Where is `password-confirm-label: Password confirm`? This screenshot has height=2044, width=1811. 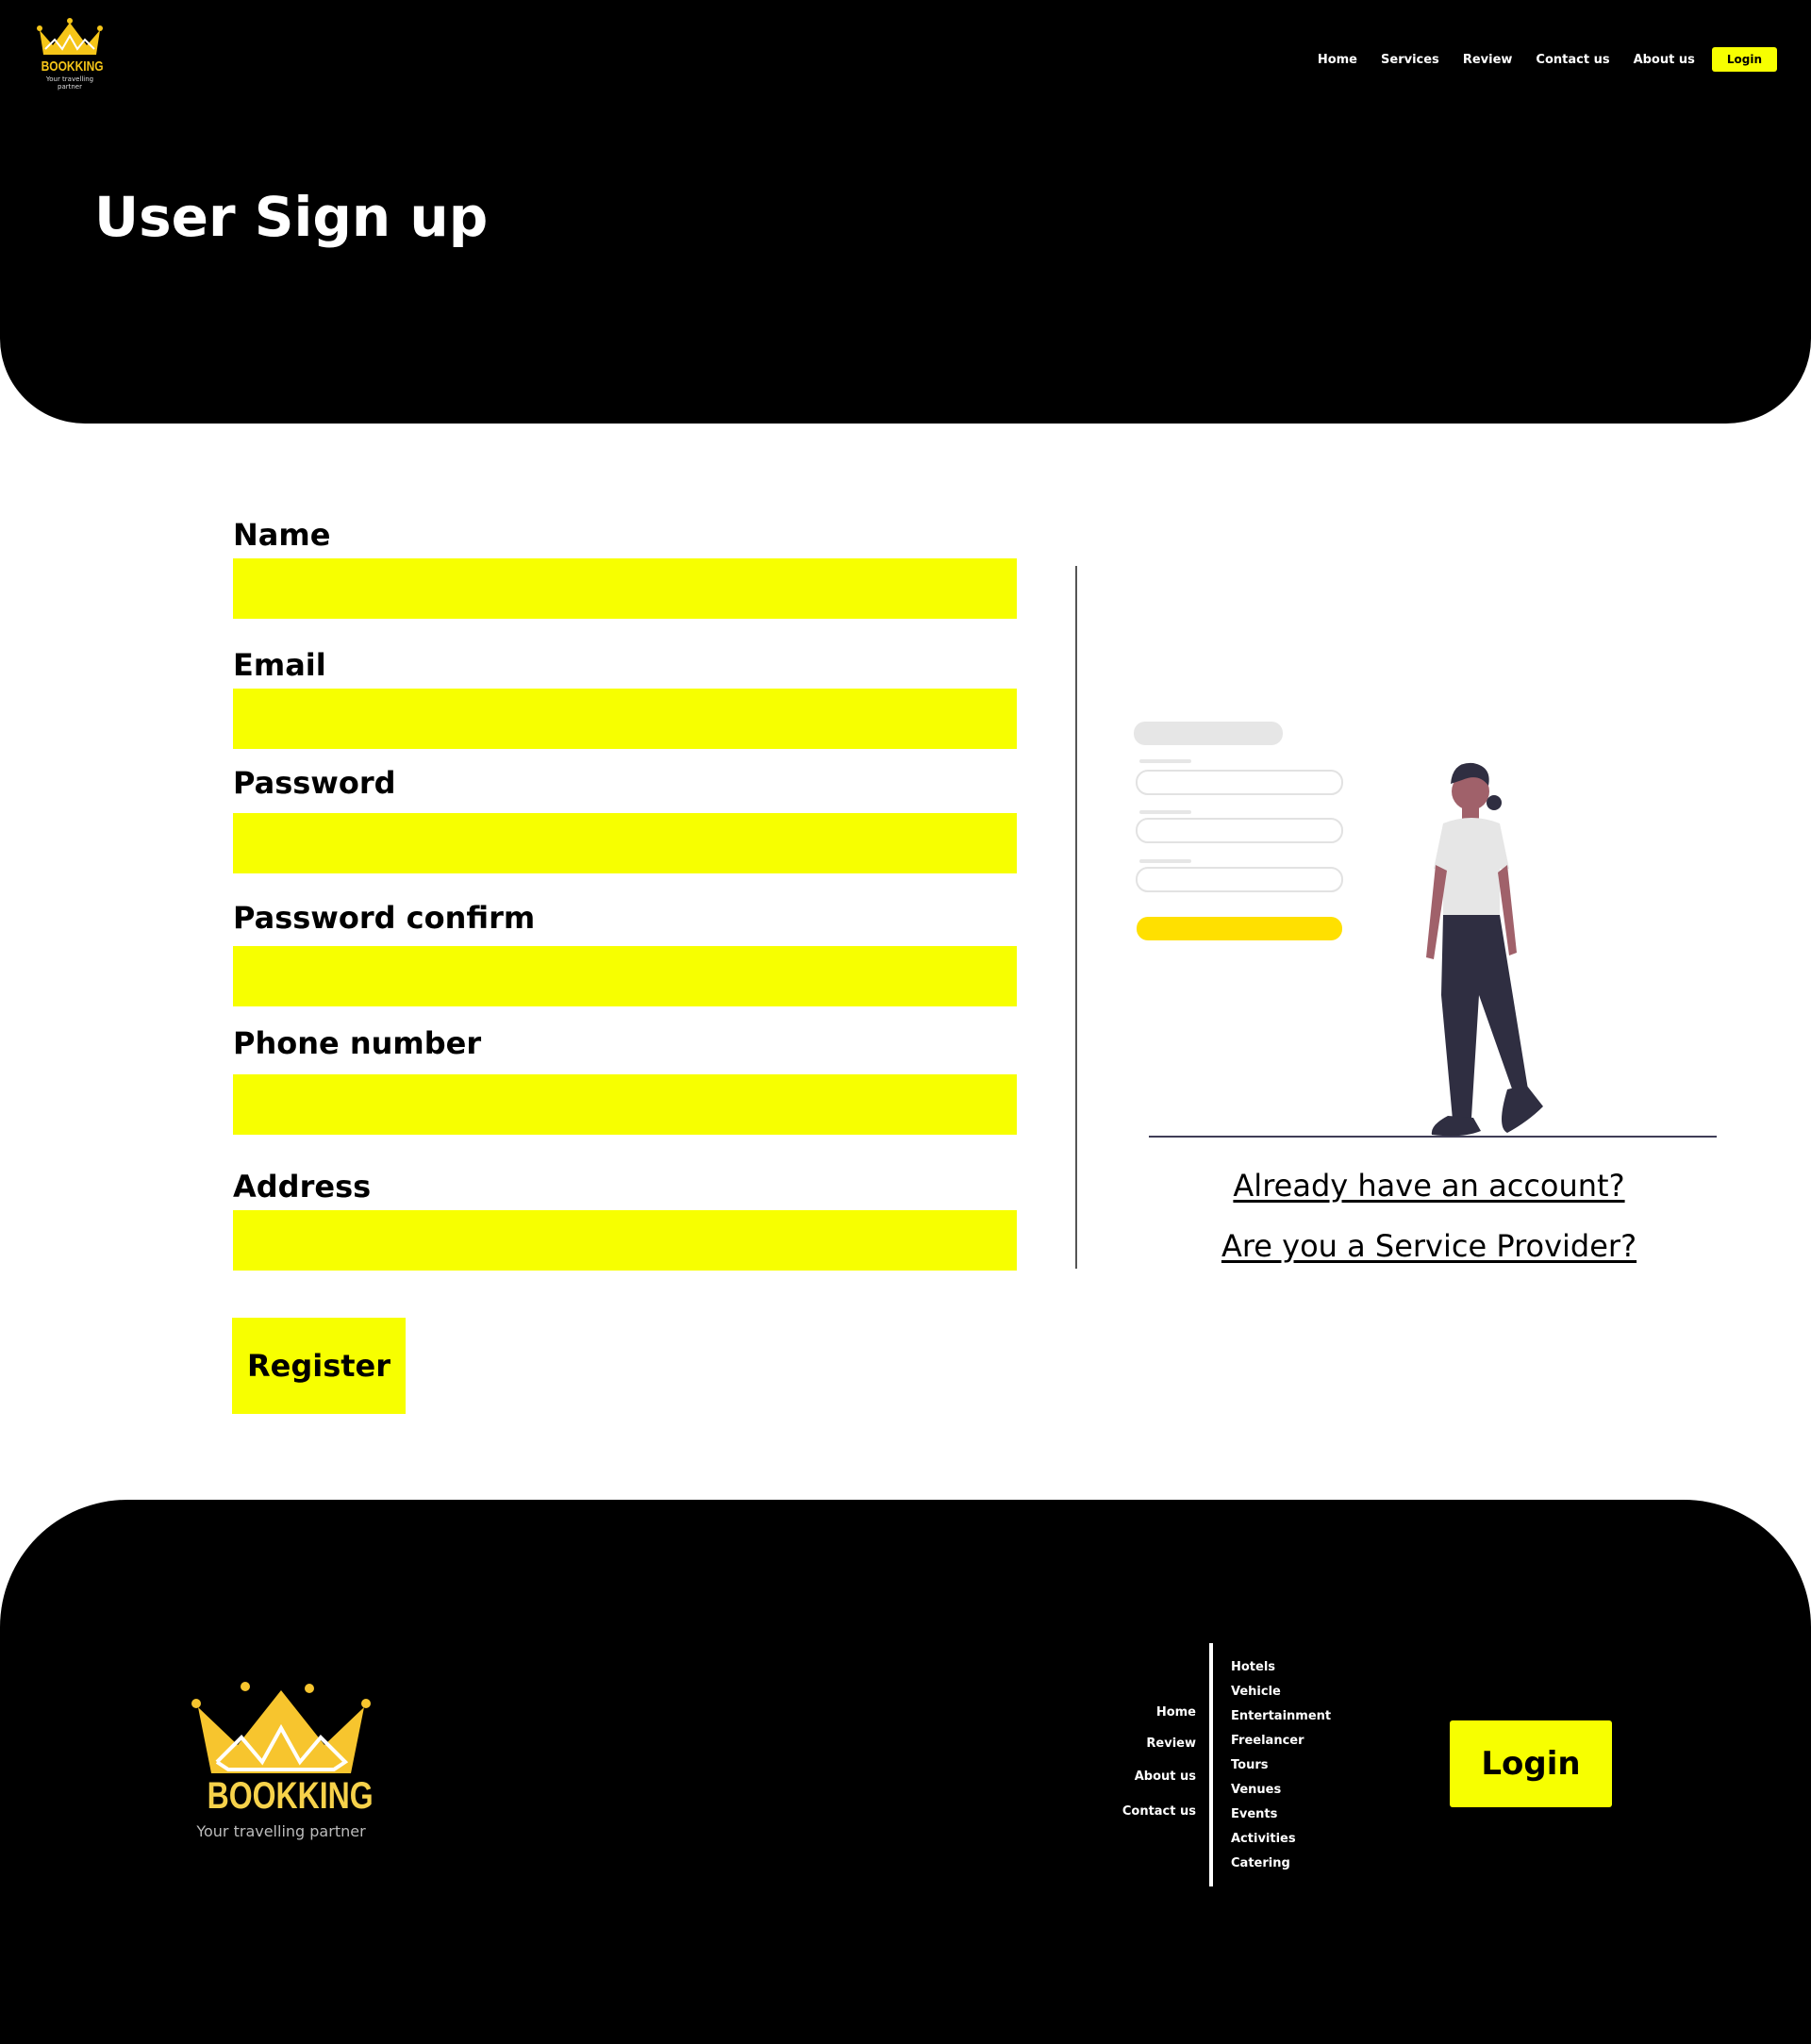
password-confirm-label: Password confirm is located at coordinates (385, 918).